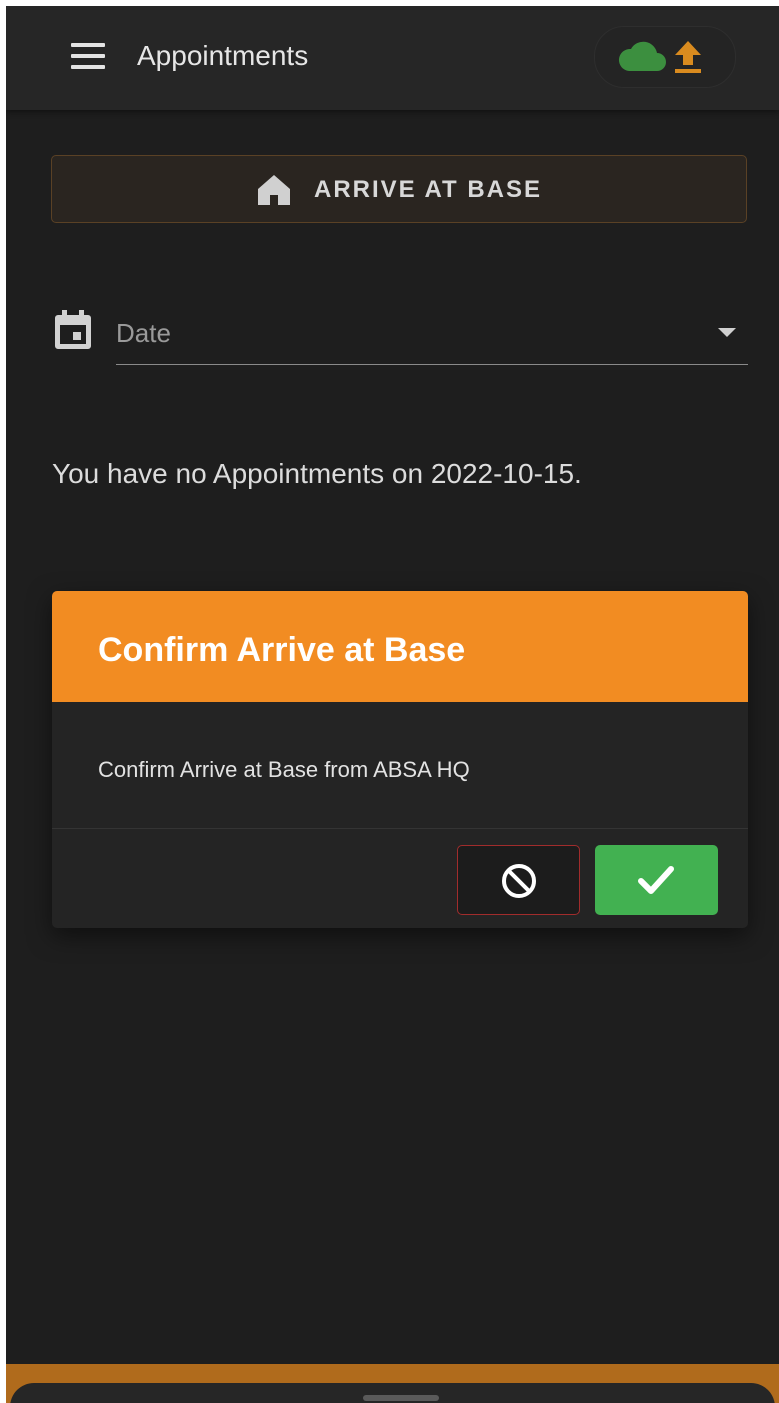  I want to click on app-bar: Appointments, so click(392, 58).